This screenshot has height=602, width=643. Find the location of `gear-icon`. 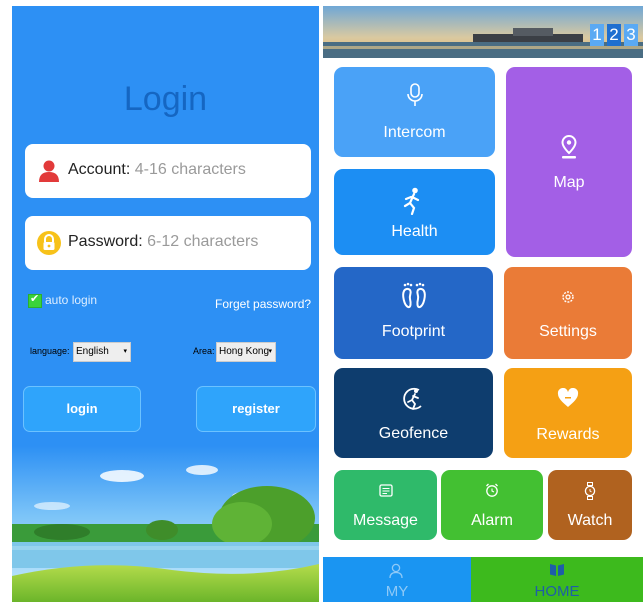

gear-icon is located at coordinates (568, 297).